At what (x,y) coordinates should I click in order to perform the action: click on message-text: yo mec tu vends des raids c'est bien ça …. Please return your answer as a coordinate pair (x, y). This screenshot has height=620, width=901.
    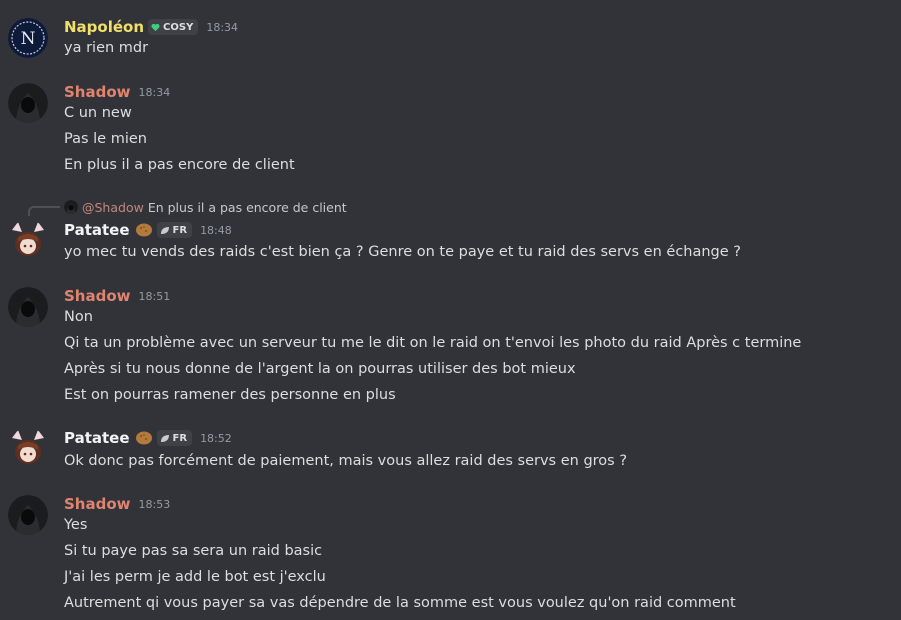
    Looking at the image, I should click on (402, 252).